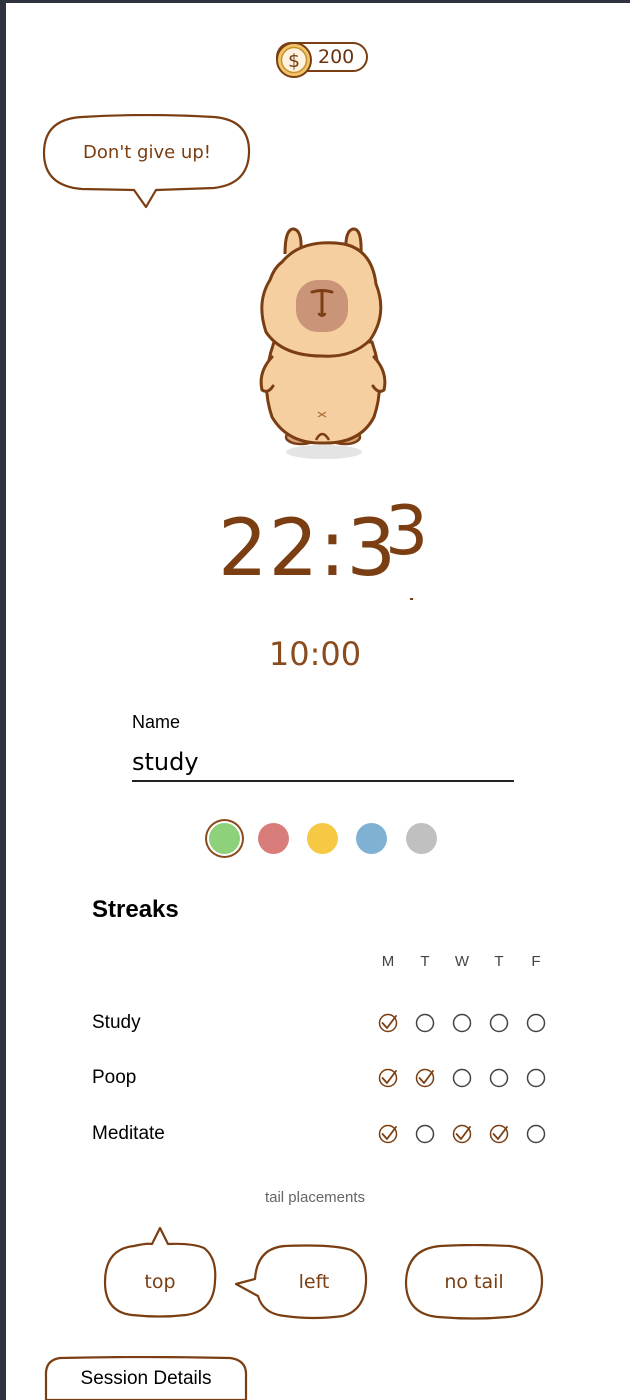  I want to click on speech-bubble-text: Don't give up!, so click(147, 152).